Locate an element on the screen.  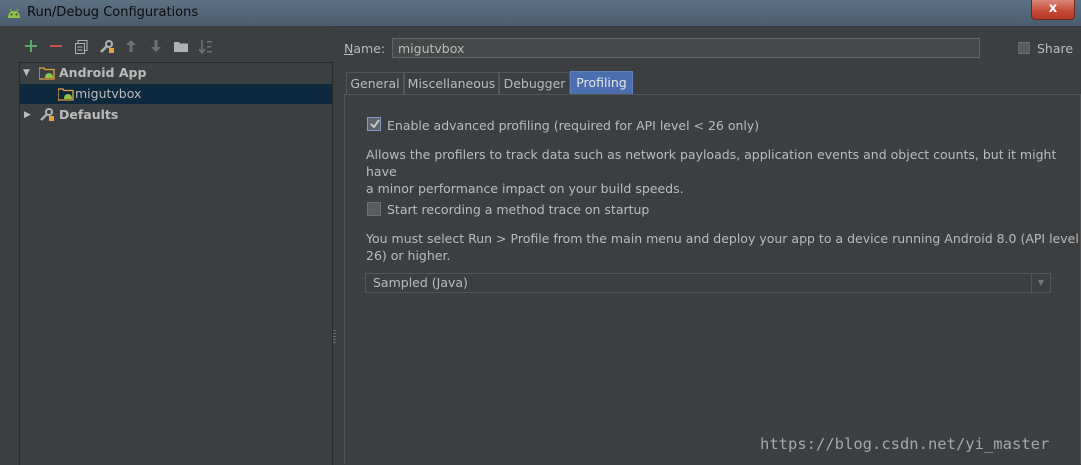
trace-mode-value: Sampled (Java) is located at coordinates (420, 282).